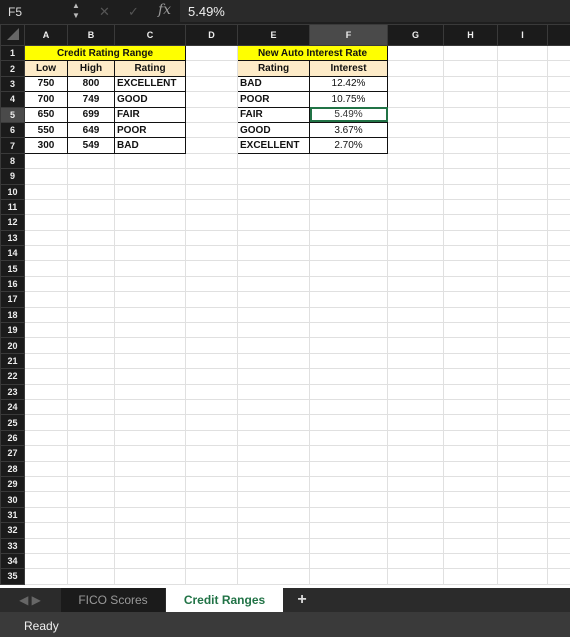  What do you see at coordinates (46, 114) in the screenshot?
I see `cell: 650` at bounding box center [46, 114].